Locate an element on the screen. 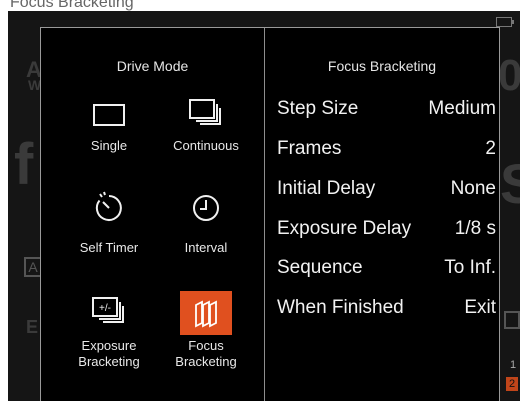  bg-badge-1: 1 is located at coordinates (513, 365).